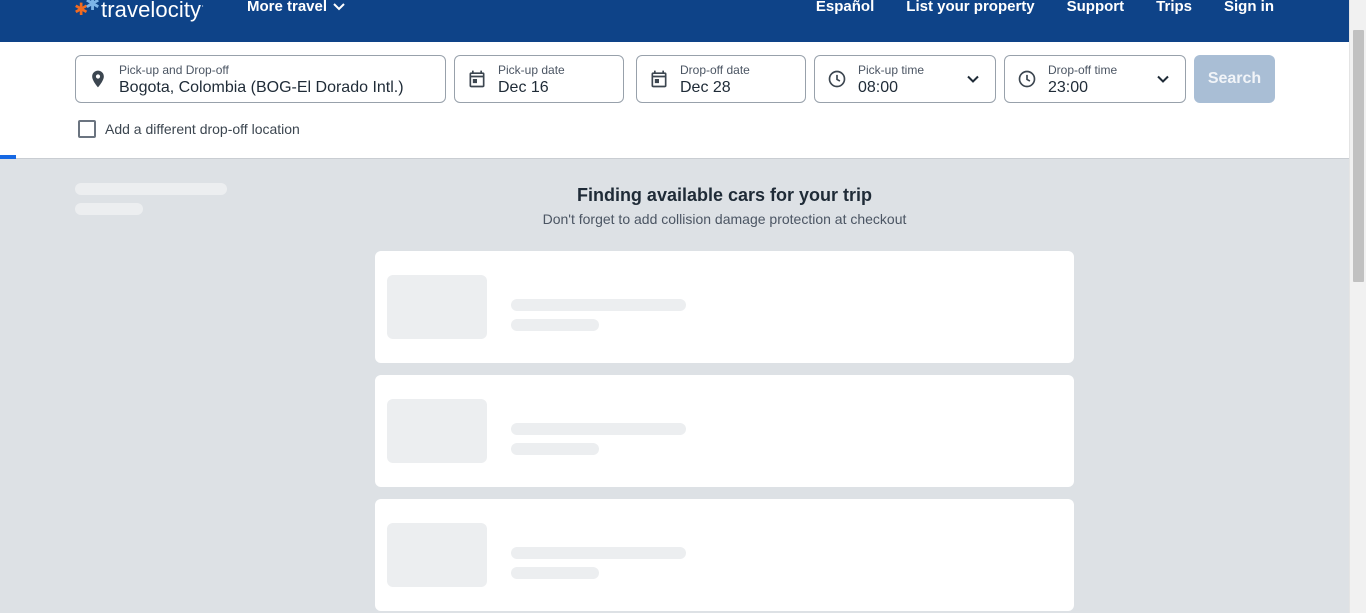 Image resolution: width=1366 pixels, height=613 pixels. Describe the element at coordinates (1357, 306) in the screenshot. I see `page-scrollbar` at that location.